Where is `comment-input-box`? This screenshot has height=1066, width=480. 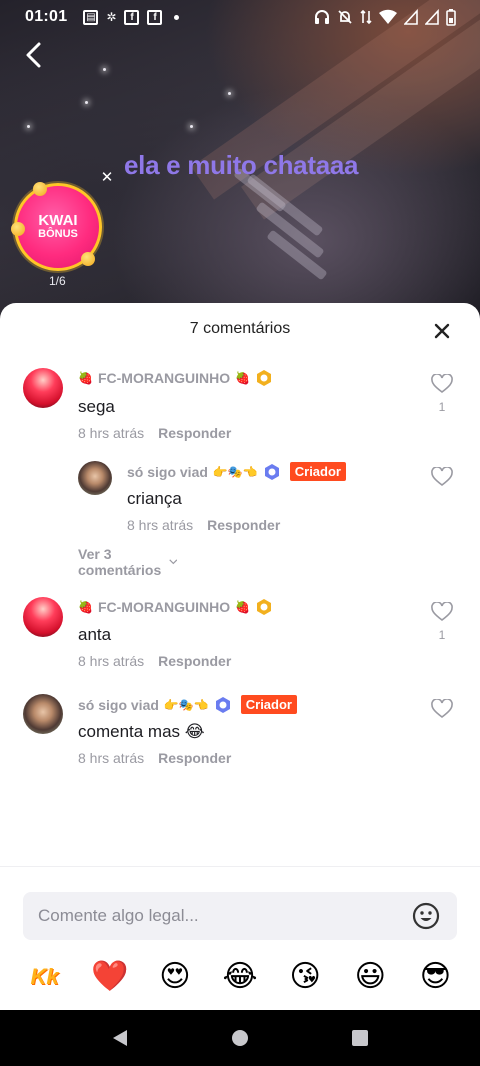
comment-input-box is located at coordinates (240, 916).